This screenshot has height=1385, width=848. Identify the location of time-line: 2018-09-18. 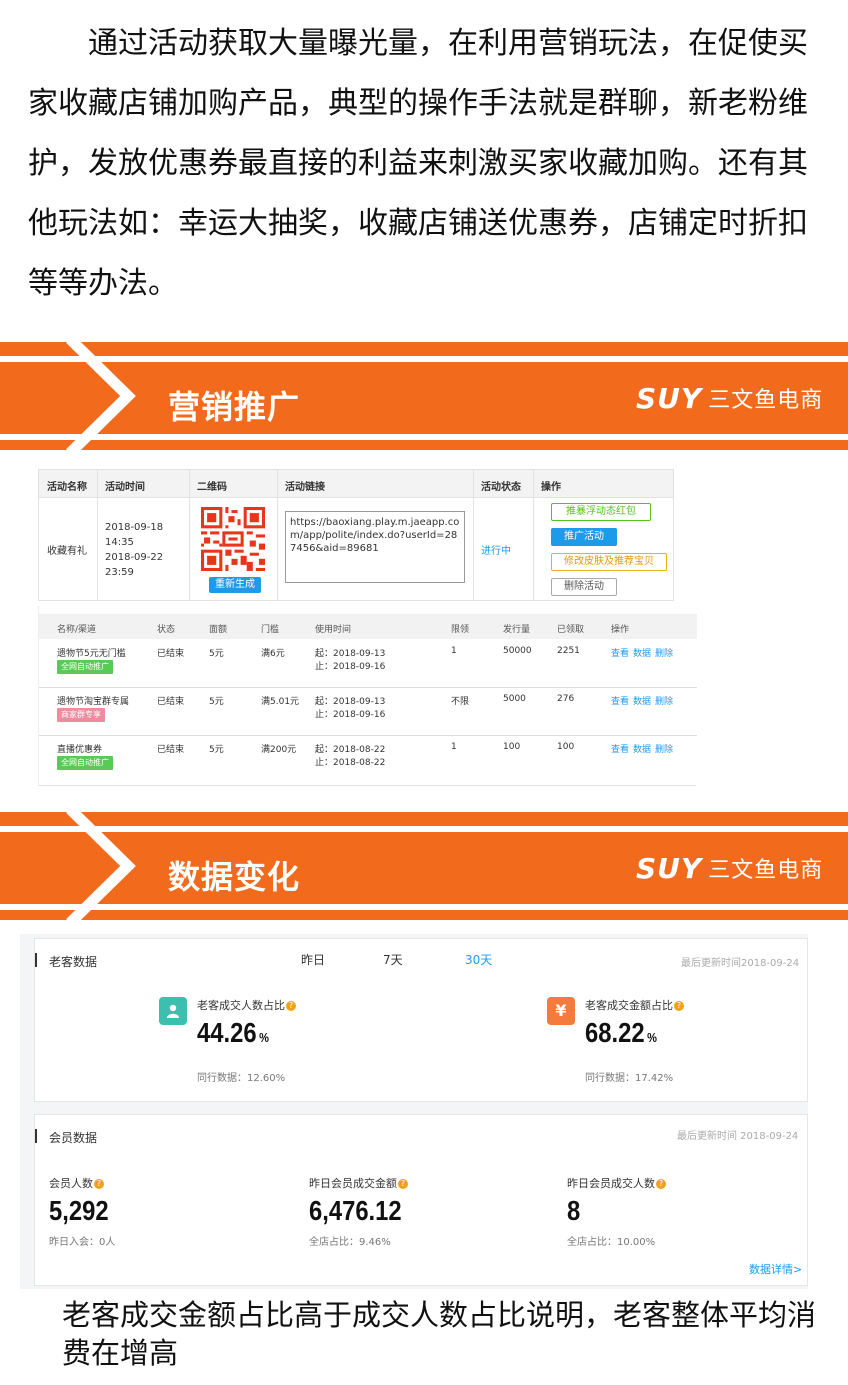
(134, 527).